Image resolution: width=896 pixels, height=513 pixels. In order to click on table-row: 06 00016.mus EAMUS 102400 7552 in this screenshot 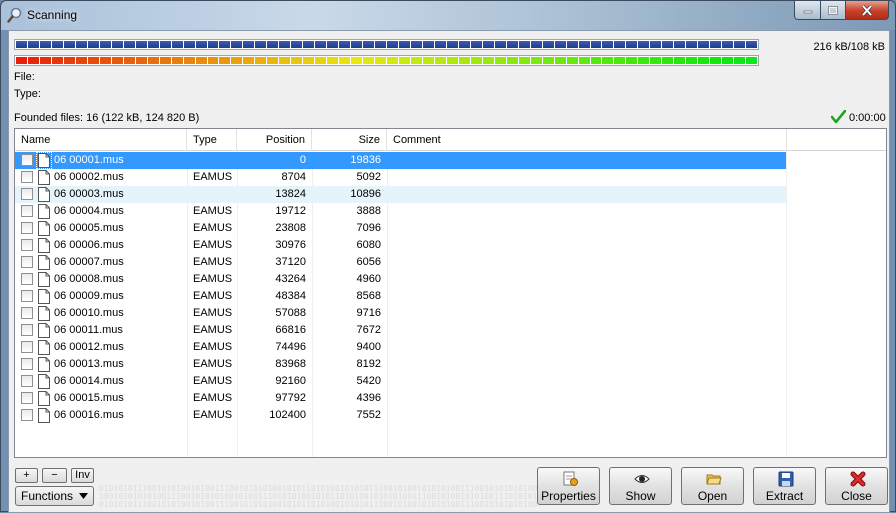, I will do `click(400, 415)`.